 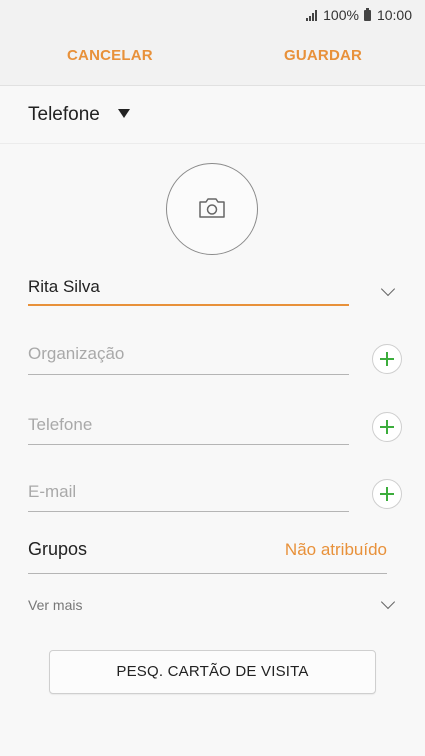 What do you see at coordinates (388, 289) in the screenshot?
I see `expand-name-chevron-icon` at bounding box center [388, 289].